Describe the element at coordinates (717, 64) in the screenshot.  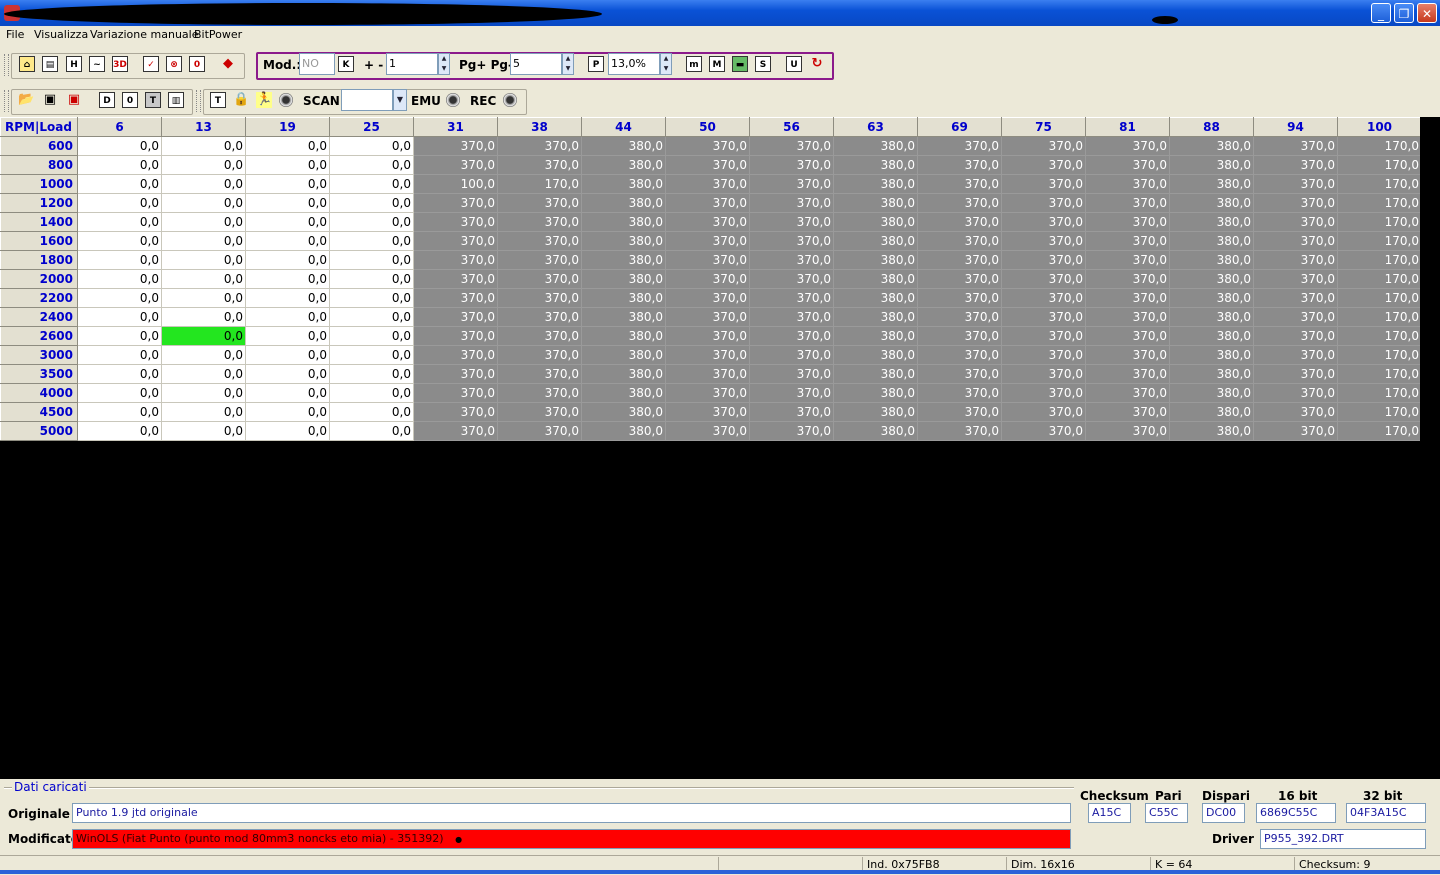
I see `m-large-icon: M` at that location.